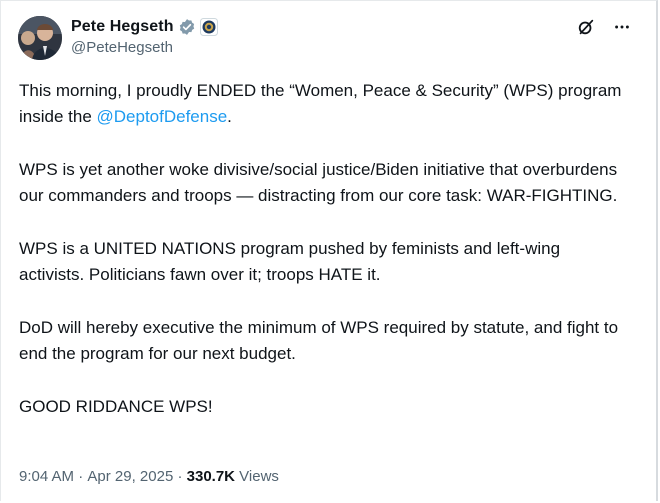 Image resolution: width=660 pixels, height=503 pixels. Describe the element at coordinates (40, 38) in the screenshot. I see `avatar` at that location.